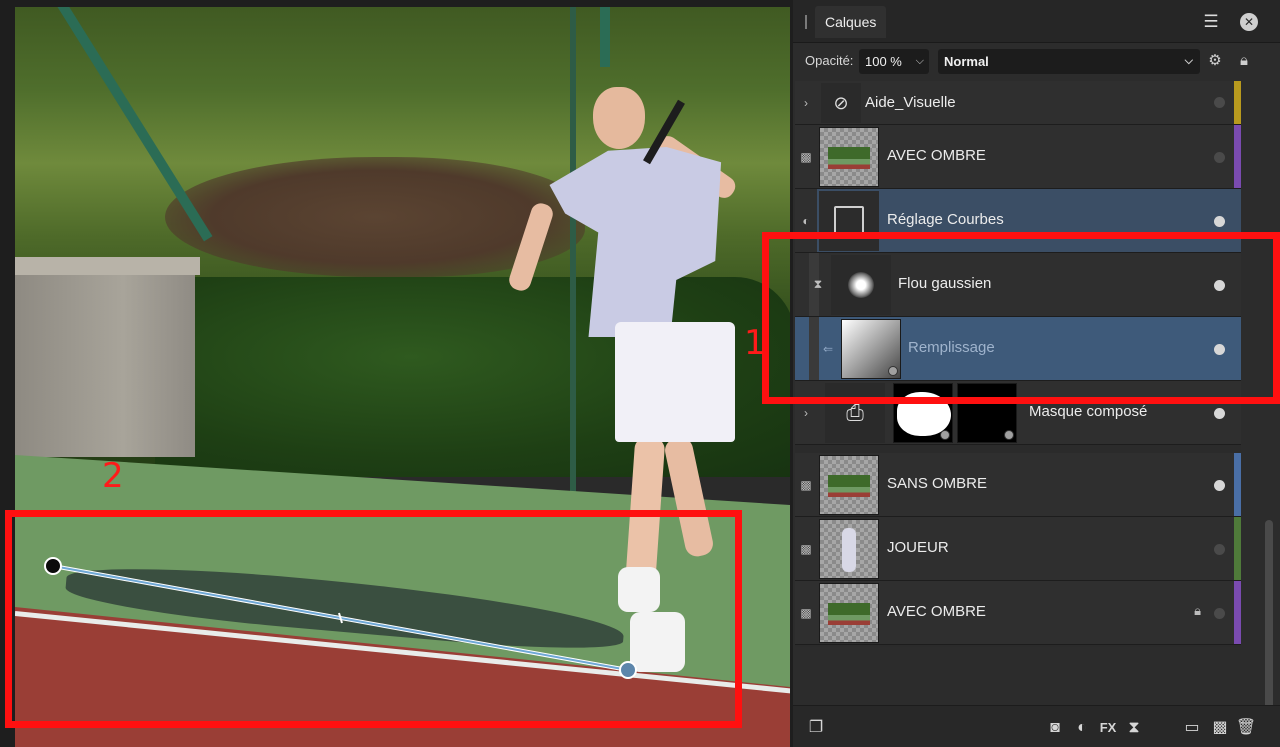  I want to click on add-mask-icon: ◙, so click(1055, 728).